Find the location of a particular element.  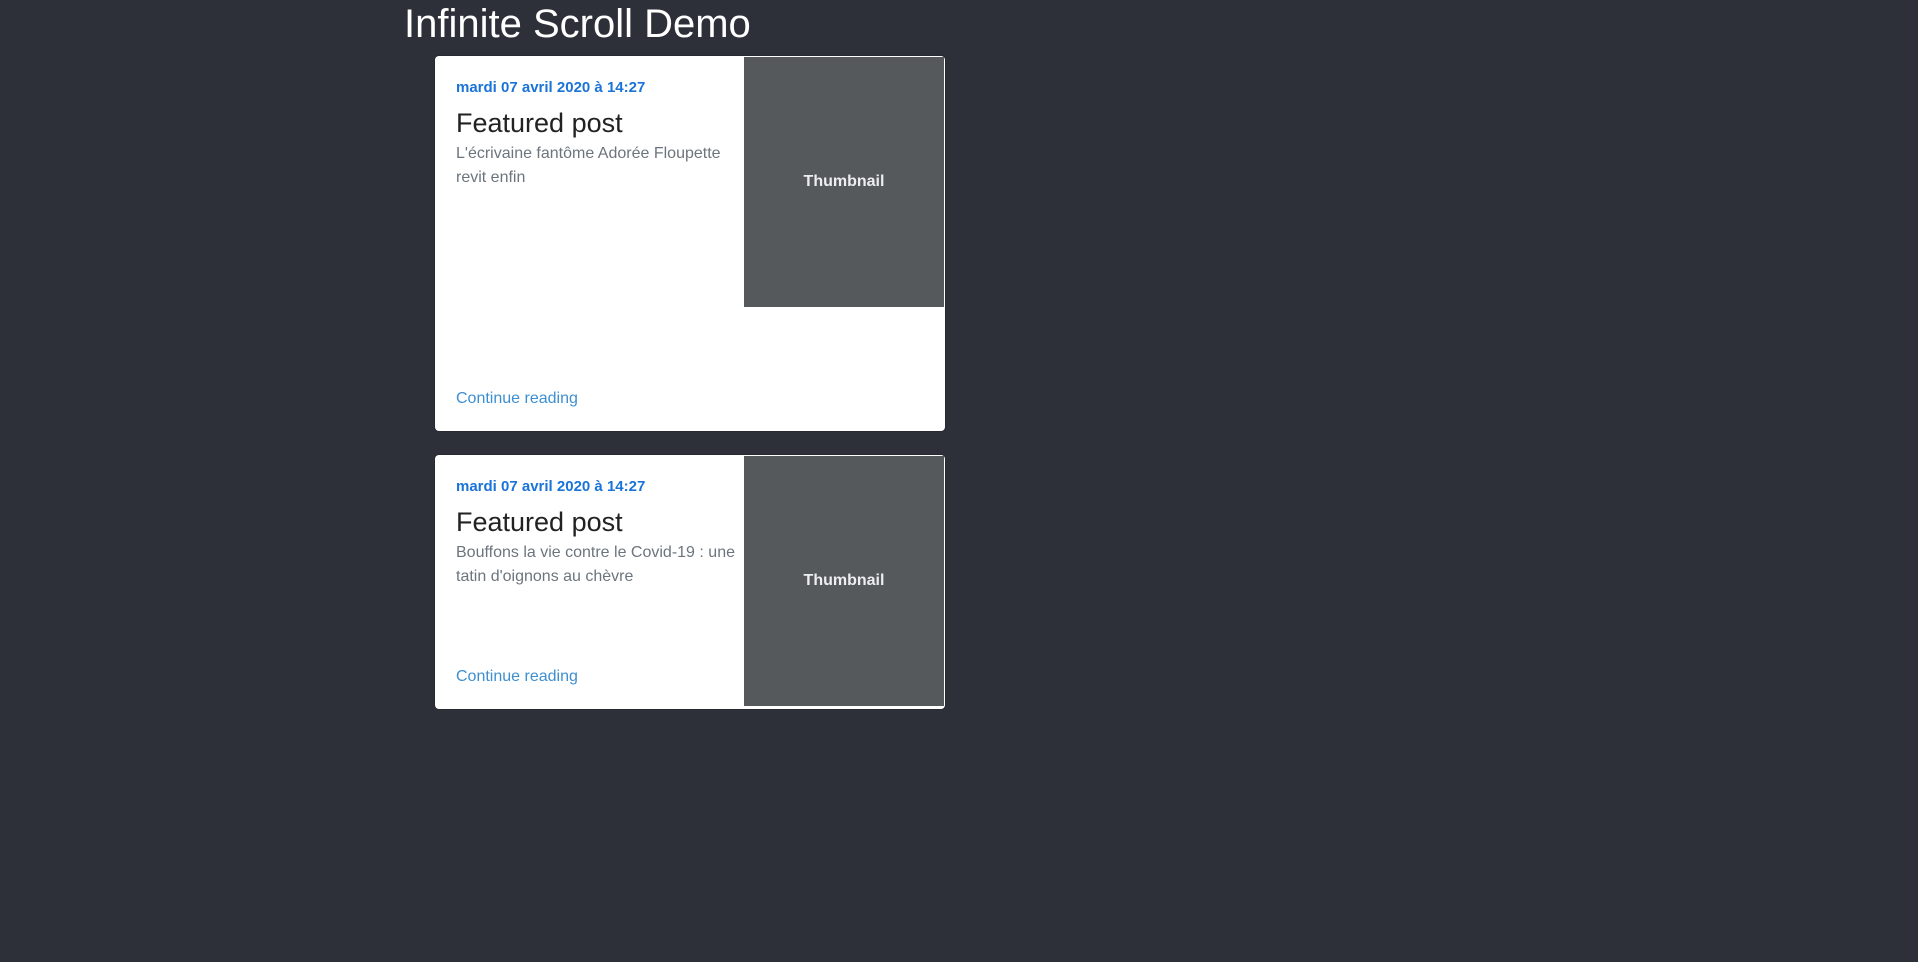

page-title: Infinite Scroll Demo is located at coordinates (577, 24).